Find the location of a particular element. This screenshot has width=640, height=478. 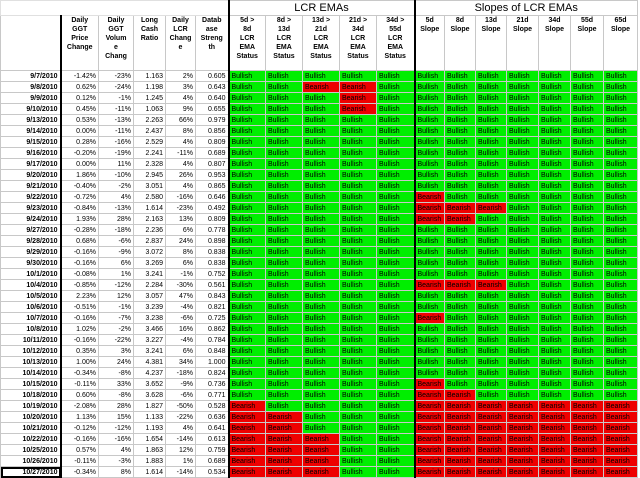

date-cell: 9/24/2010 is located at coordinates (31, 219).